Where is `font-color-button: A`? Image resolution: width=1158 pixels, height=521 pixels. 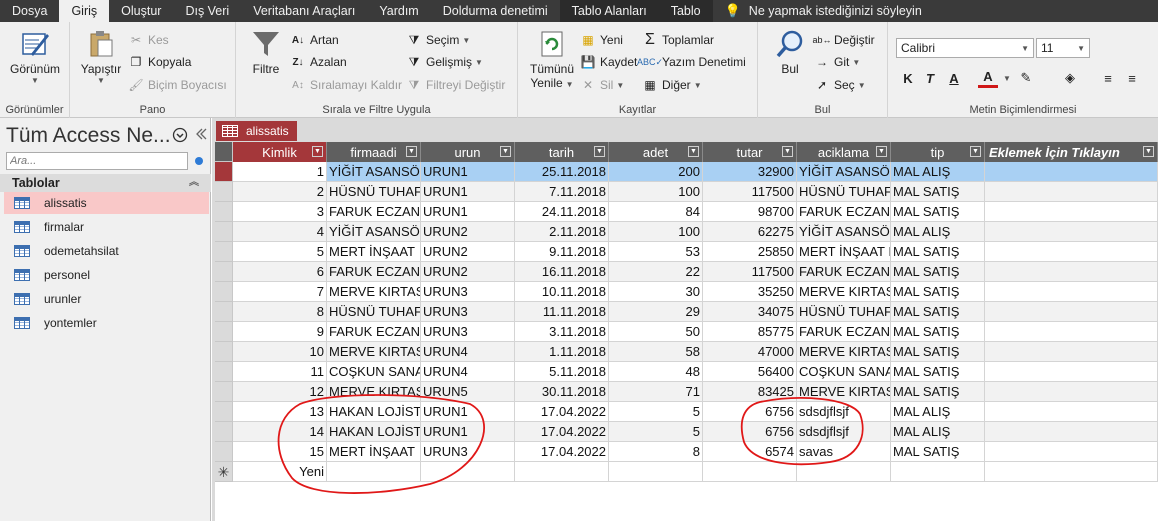 font-color-button: A is located at coordinates (988, 78).